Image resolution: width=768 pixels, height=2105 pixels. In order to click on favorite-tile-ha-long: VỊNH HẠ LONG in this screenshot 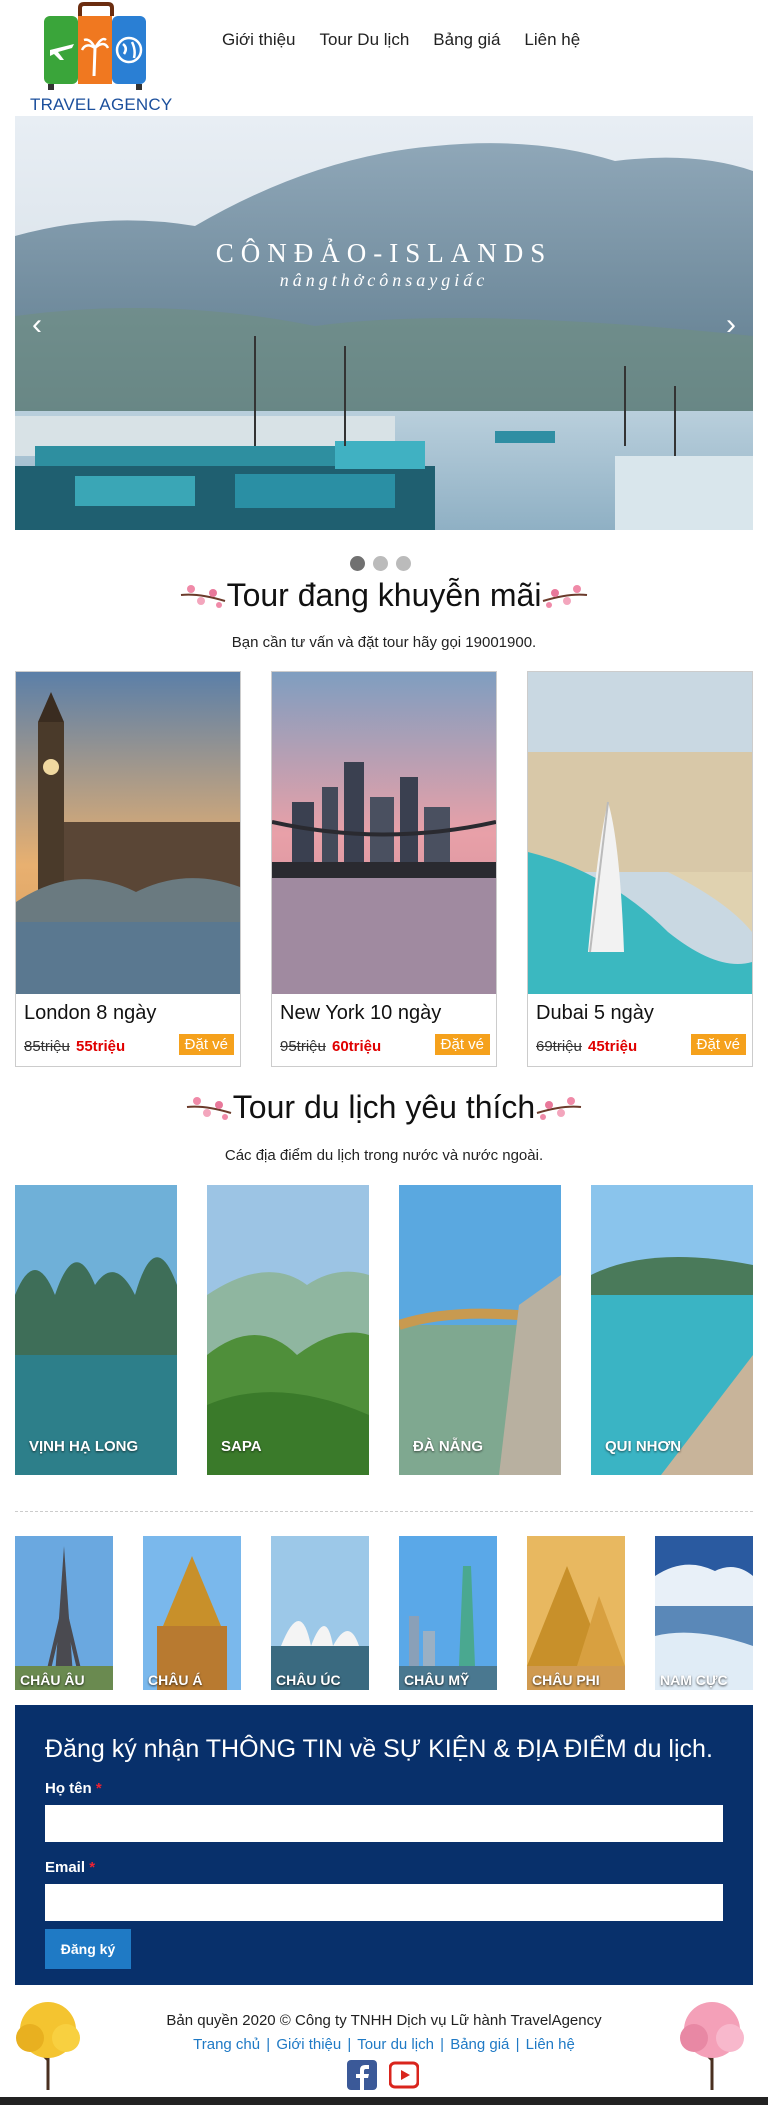, I will do `click(96, 1330)`.